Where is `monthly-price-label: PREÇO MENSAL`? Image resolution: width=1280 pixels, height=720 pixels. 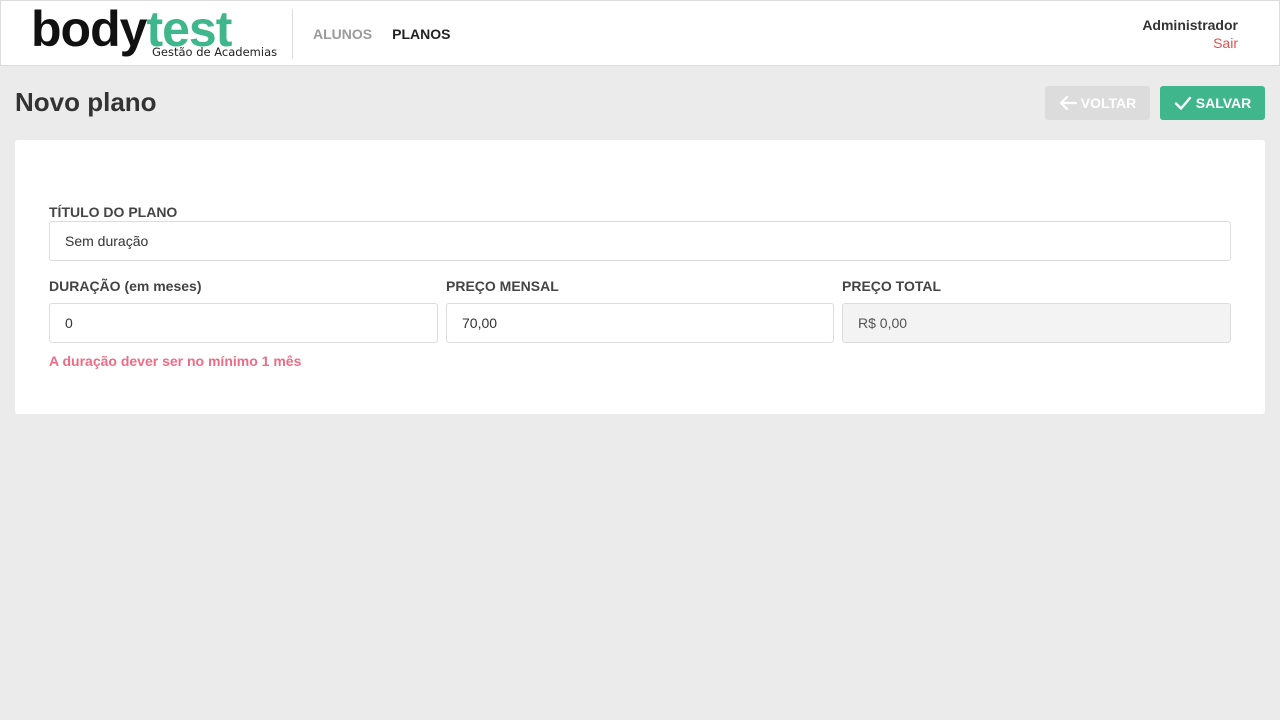 monthly-price-label: PREÇO MENSAL is located at coordinates (502, 286).